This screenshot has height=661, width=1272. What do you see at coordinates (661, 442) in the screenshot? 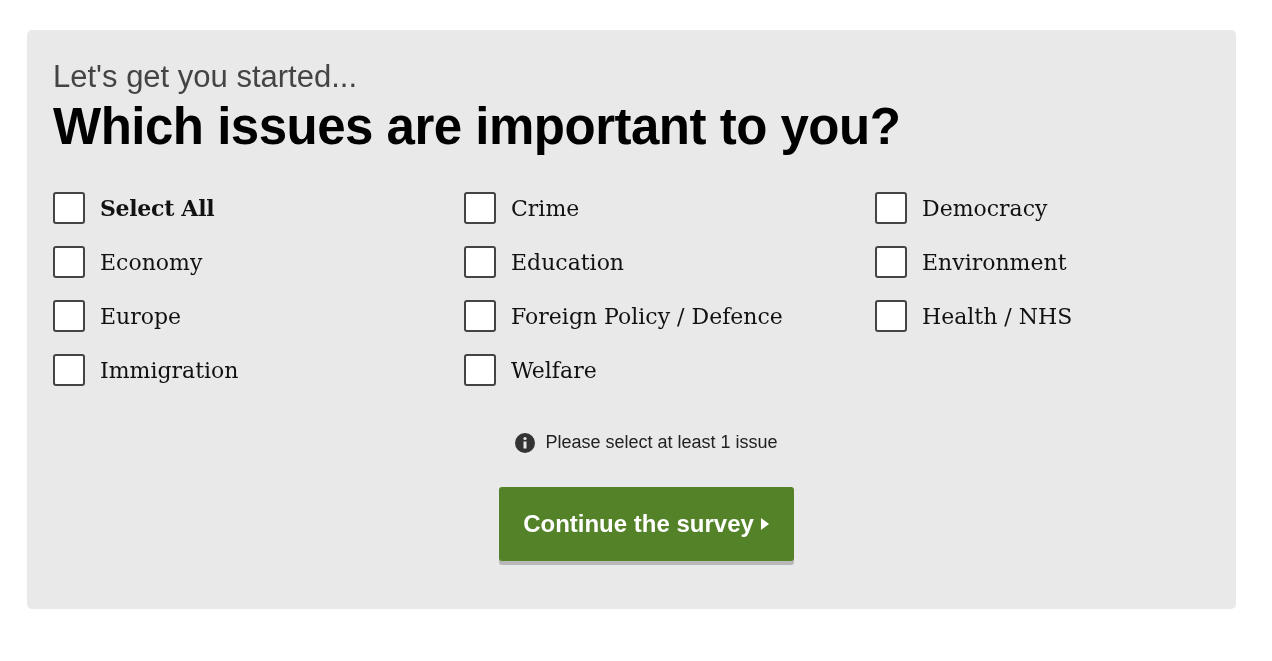
I see `hint-text: Please select at least 1 issue` at bounding box center [661, 442].